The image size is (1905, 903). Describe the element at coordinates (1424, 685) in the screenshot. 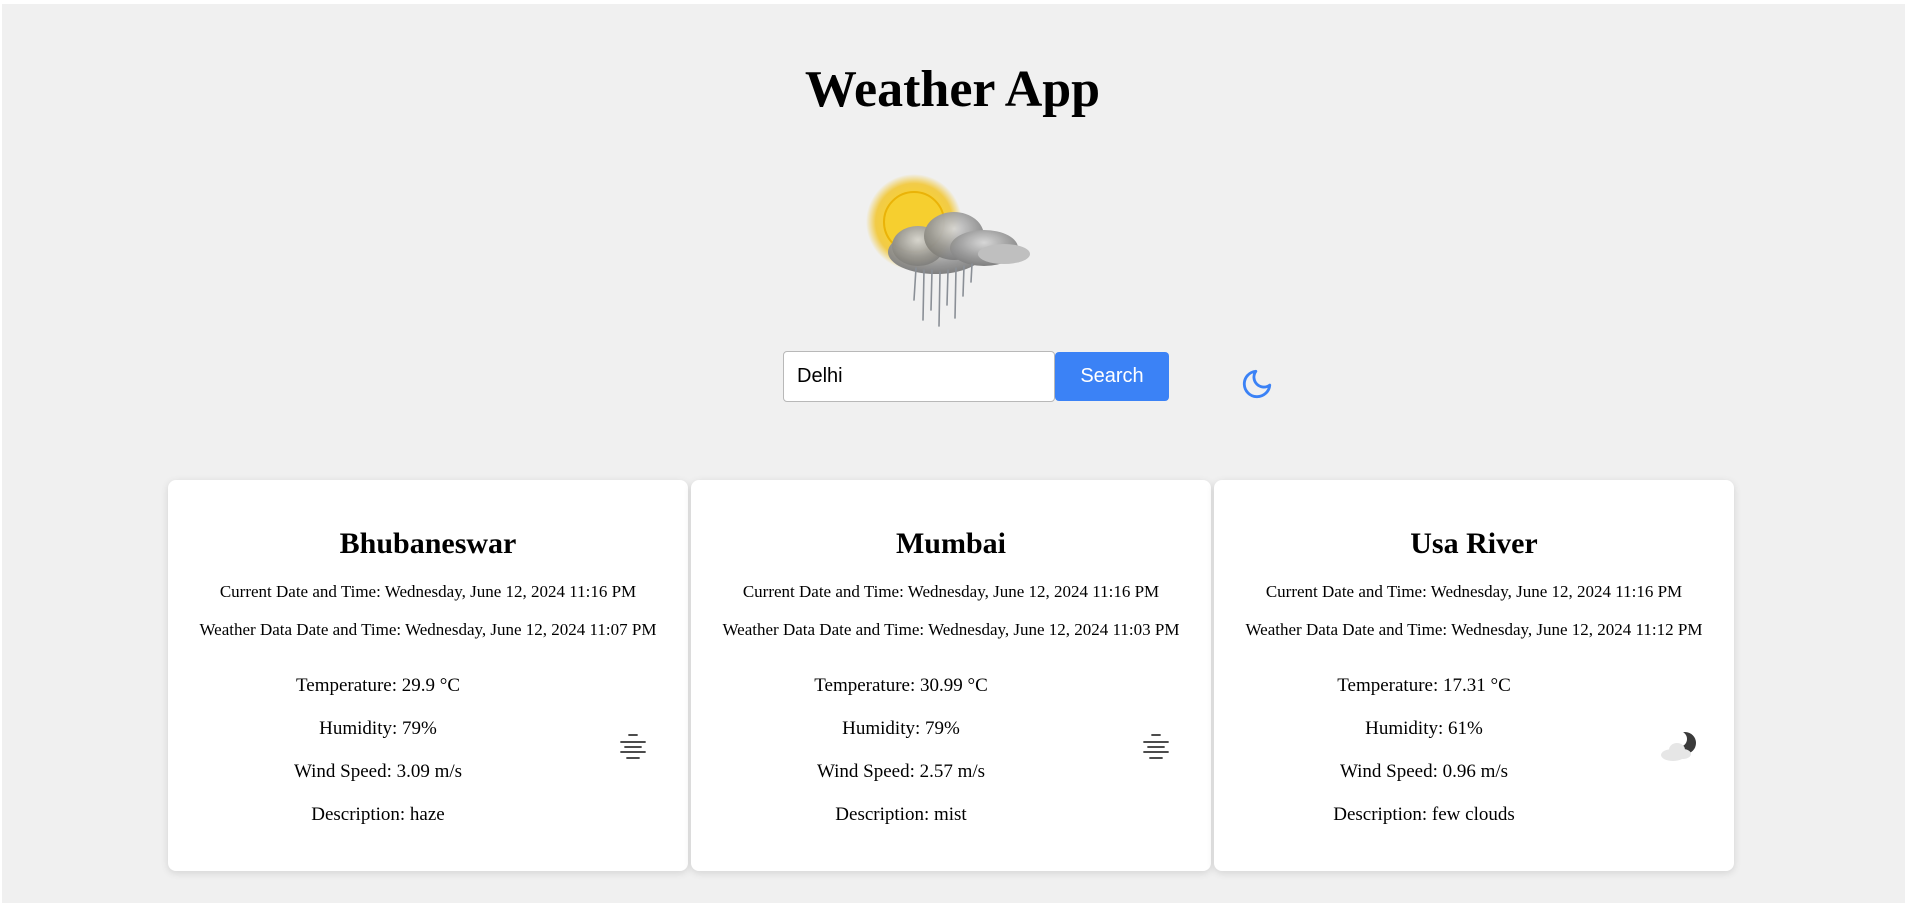

I see `temperature: Temperature: 17.31 °C` at that location.